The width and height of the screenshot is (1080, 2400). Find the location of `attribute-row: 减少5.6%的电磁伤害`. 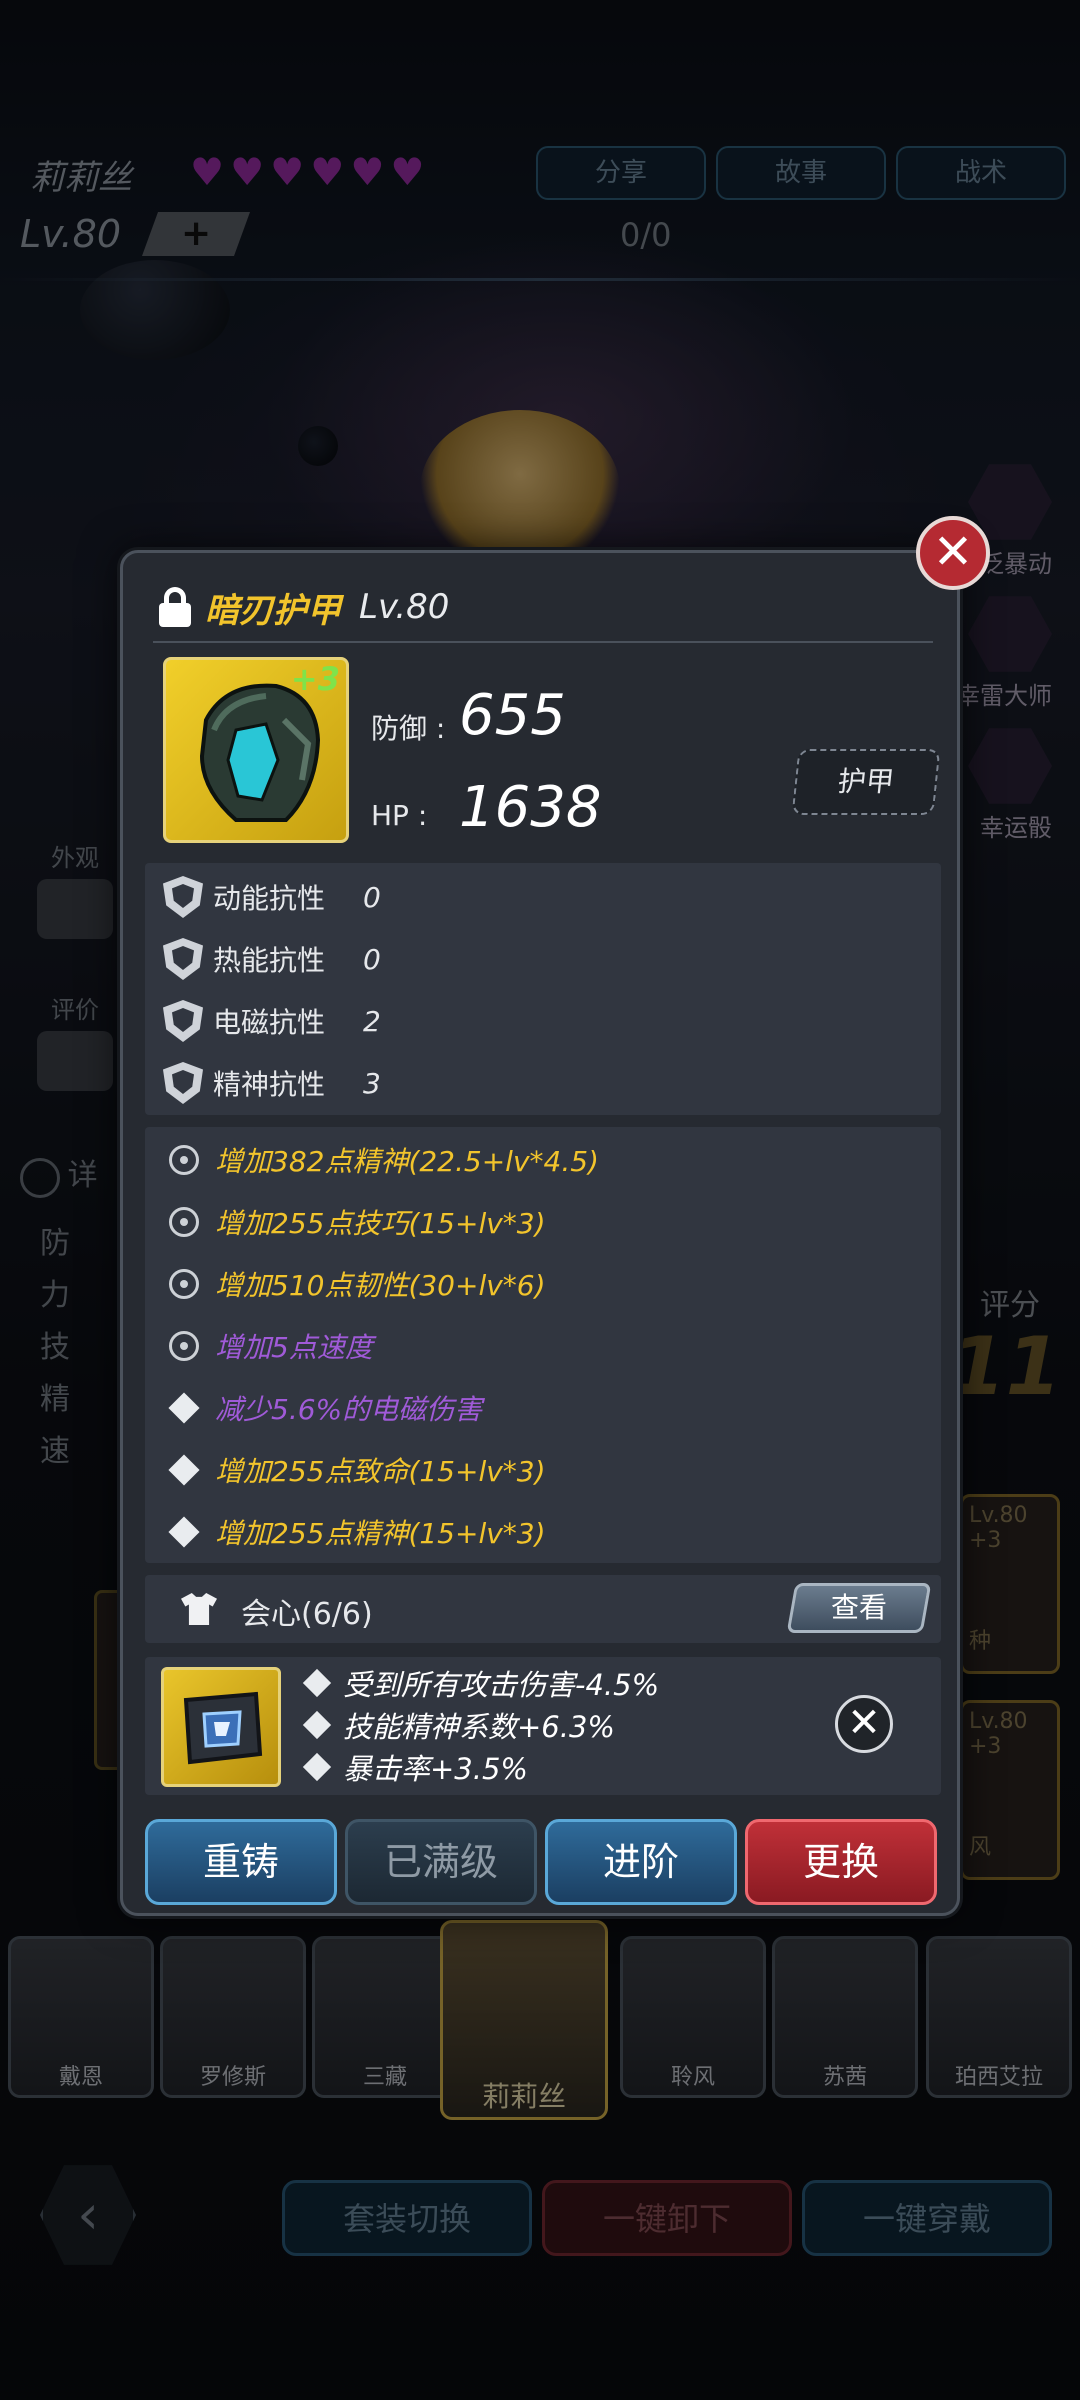

attribute-row: 减少5.6%的电磁伤害 is located at coordinates (325, 1408).